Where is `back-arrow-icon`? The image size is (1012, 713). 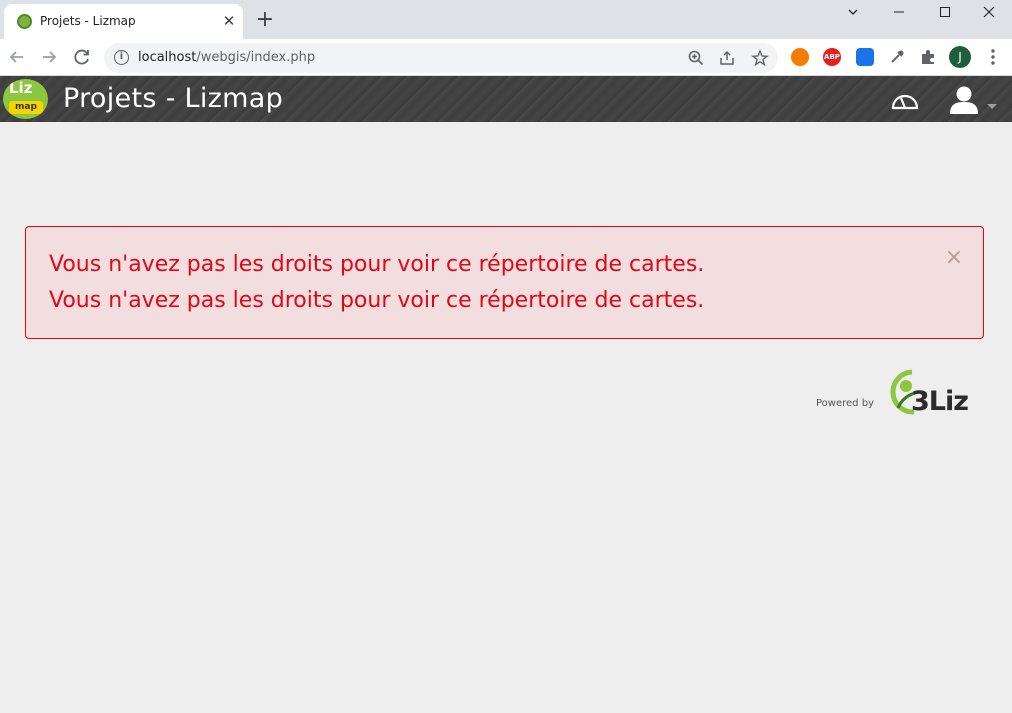 back-arrow-icon is located at coordinates (17, 57).